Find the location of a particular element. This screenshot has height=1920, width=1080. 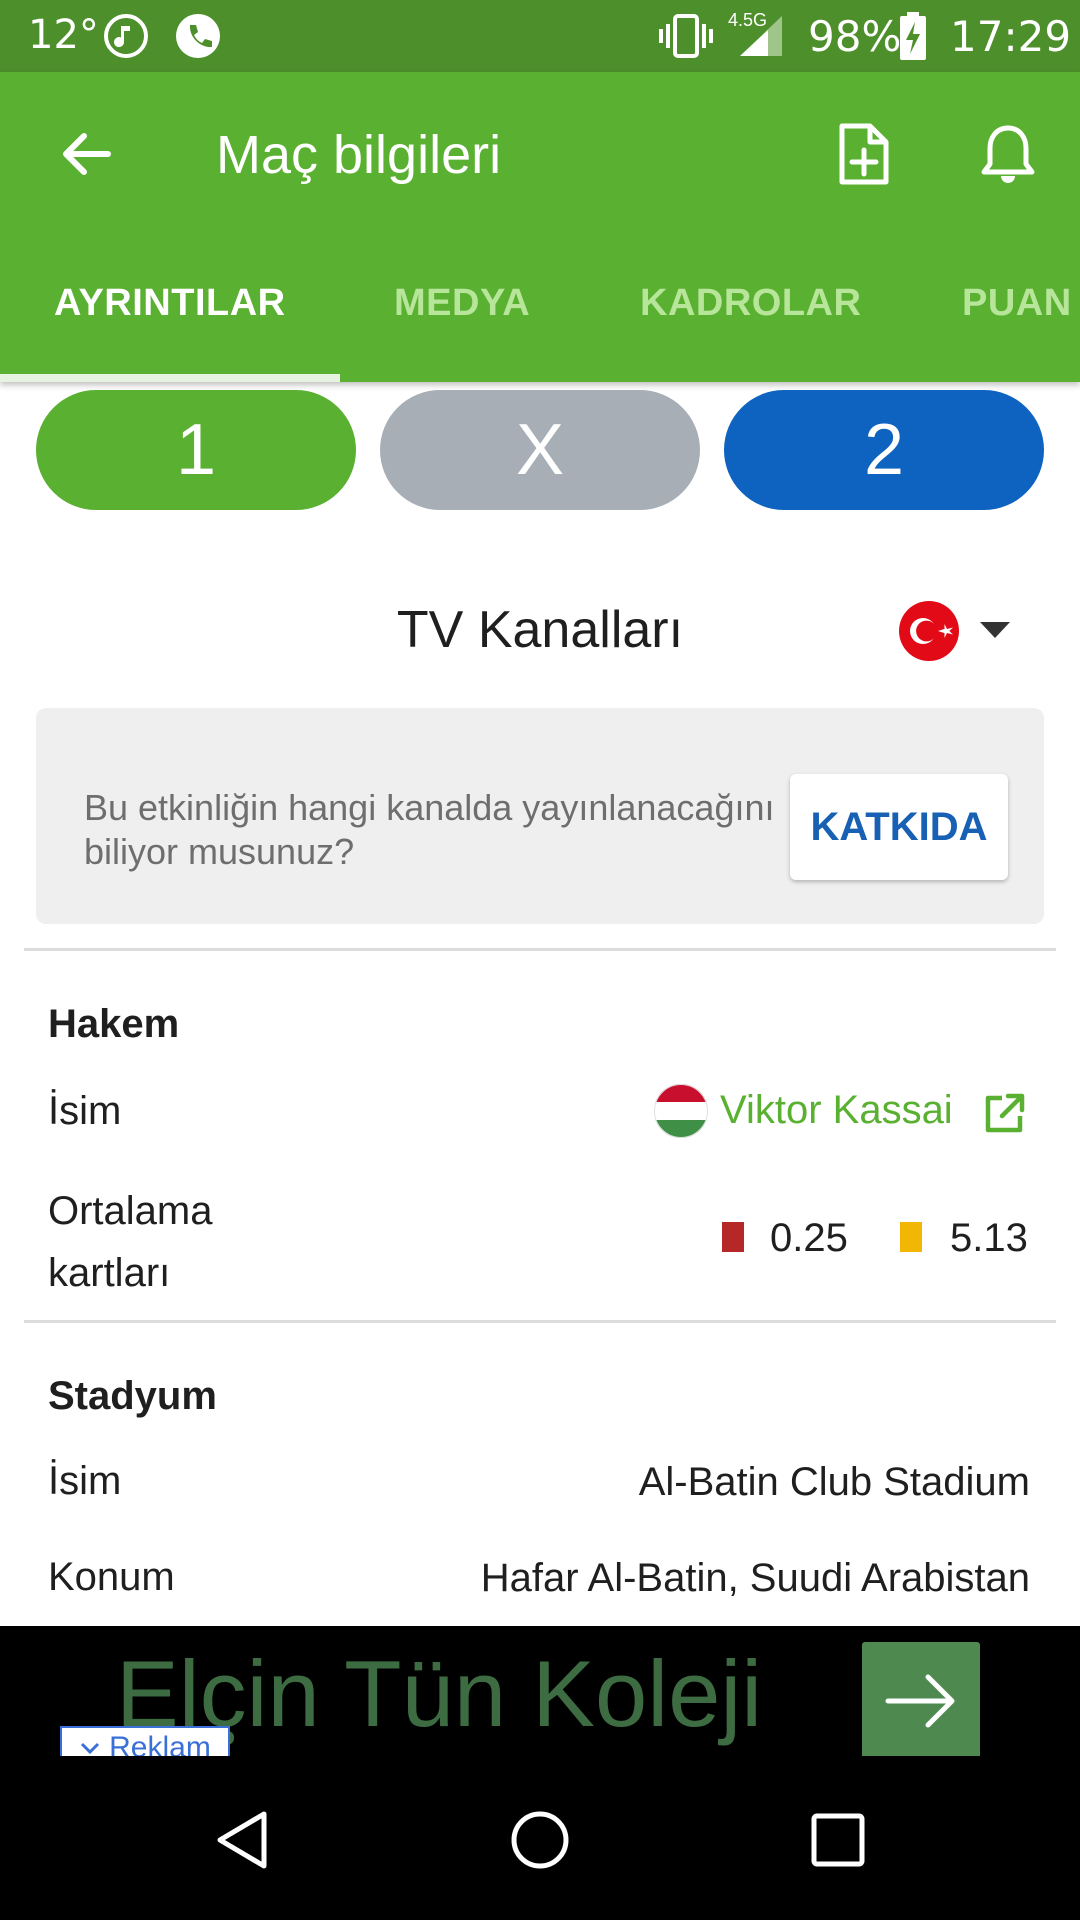

odds-home-button: 1 is located at coordinates (196, 450).